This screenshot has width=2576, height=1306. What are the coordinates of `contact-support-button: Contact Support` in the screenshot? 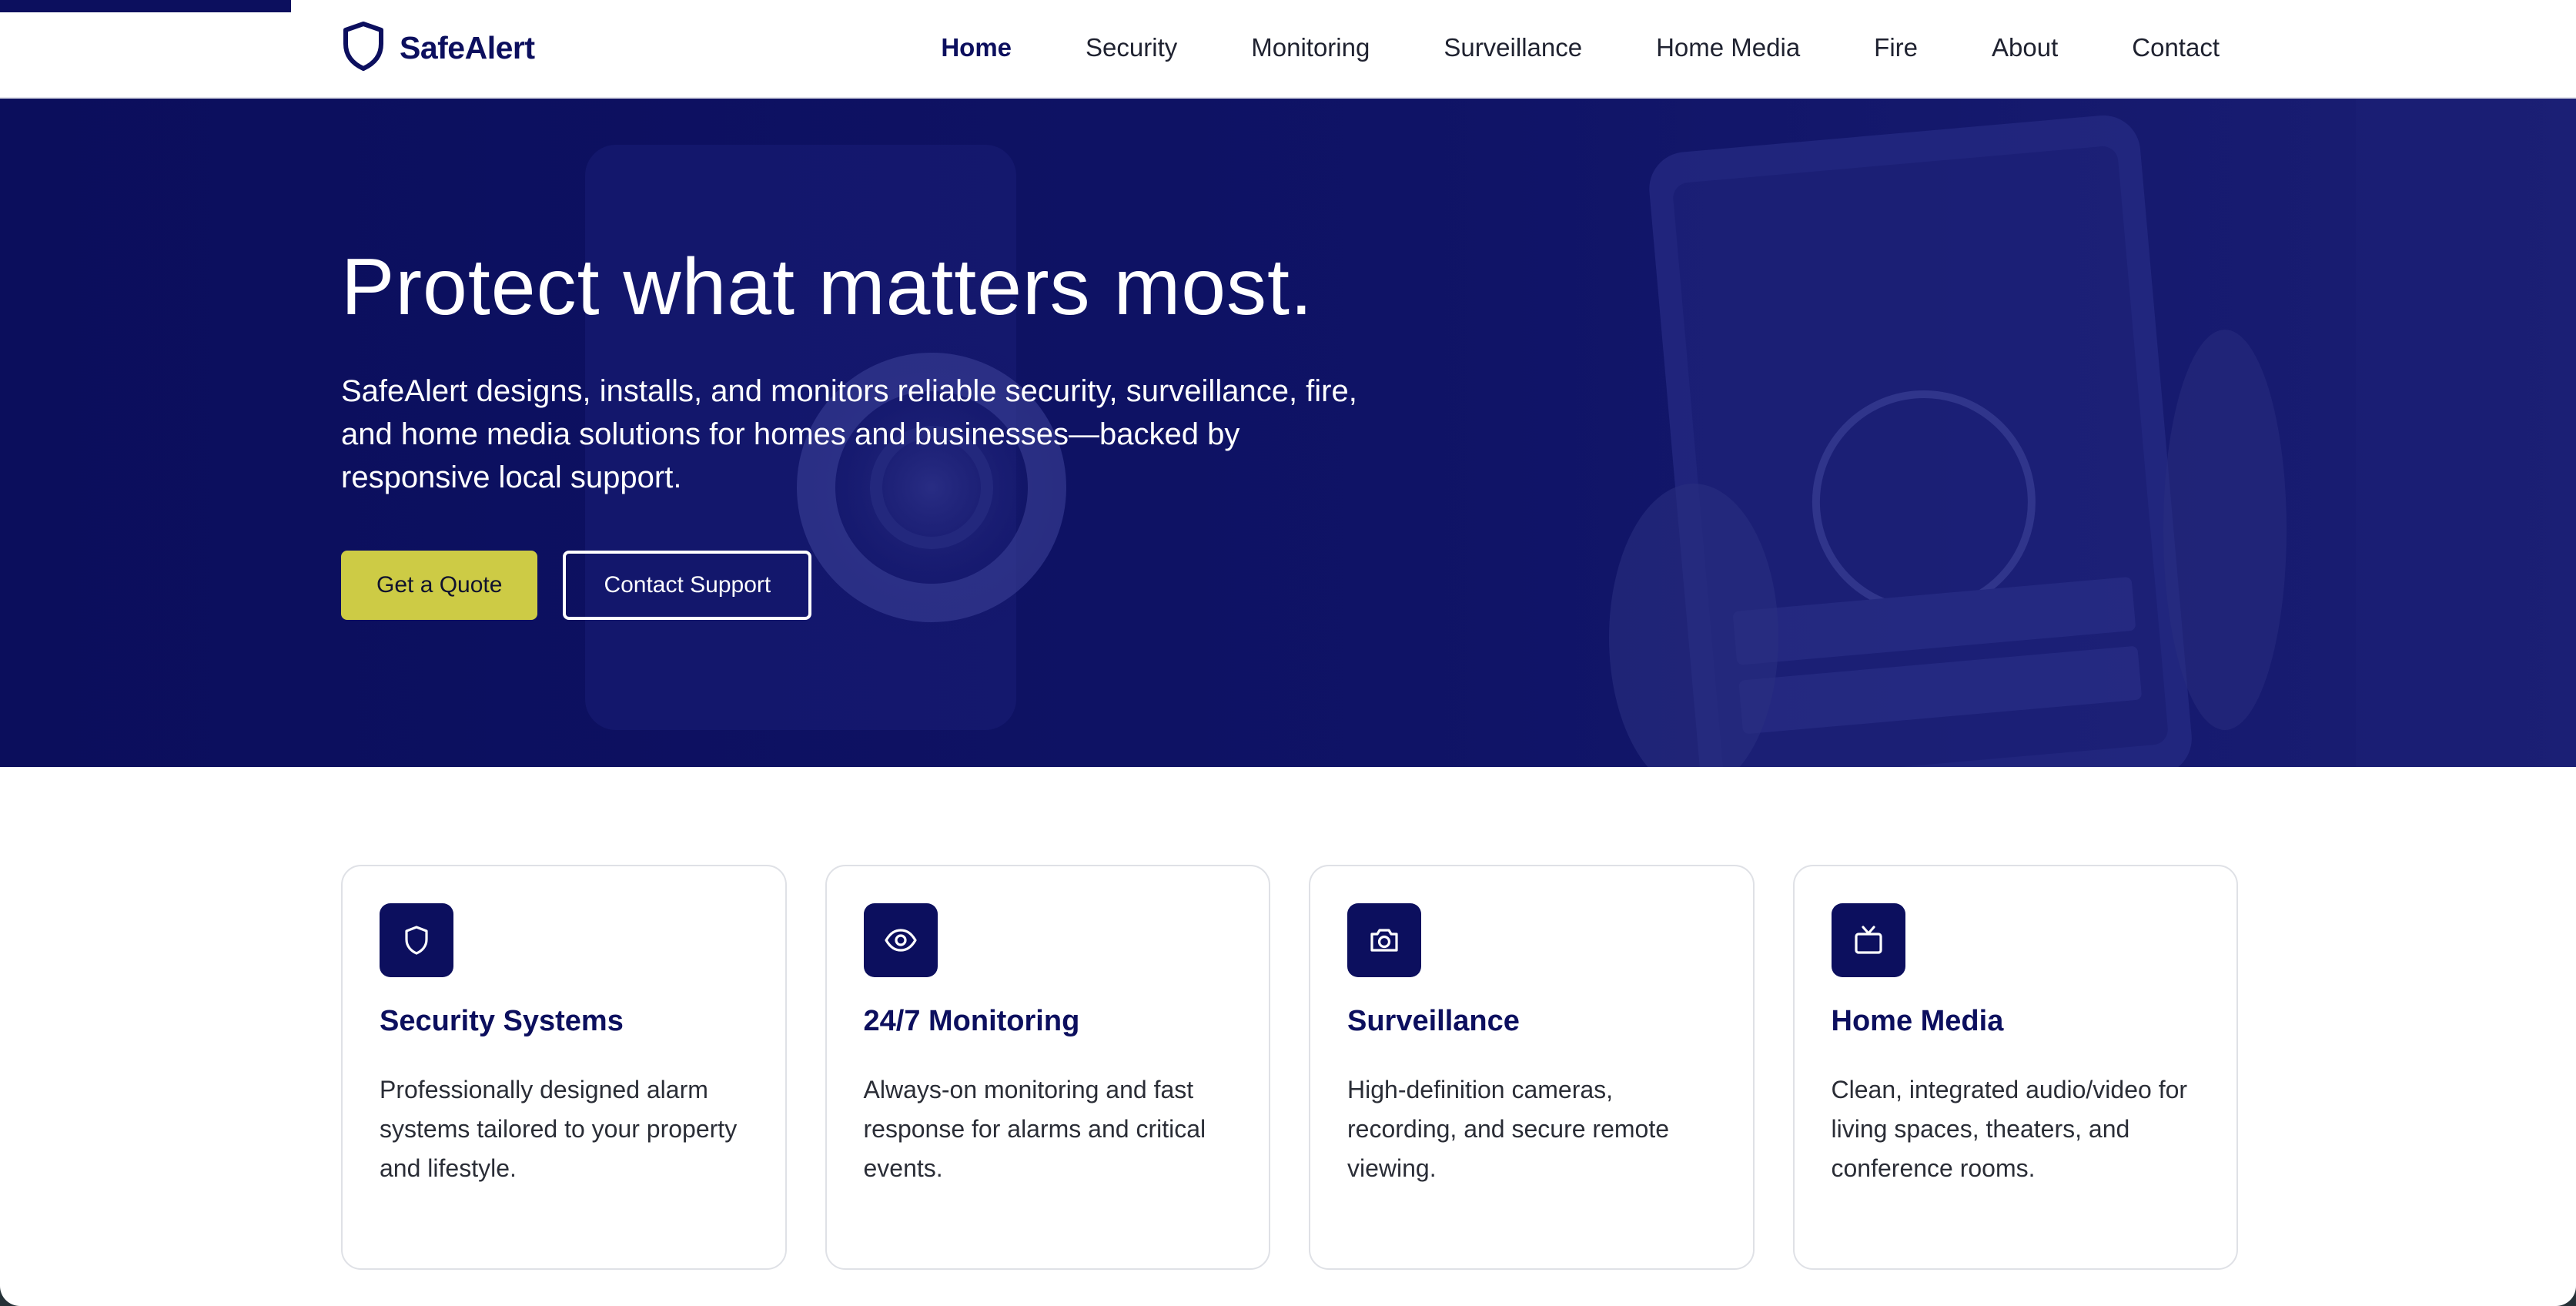 It's located at (687, 585).